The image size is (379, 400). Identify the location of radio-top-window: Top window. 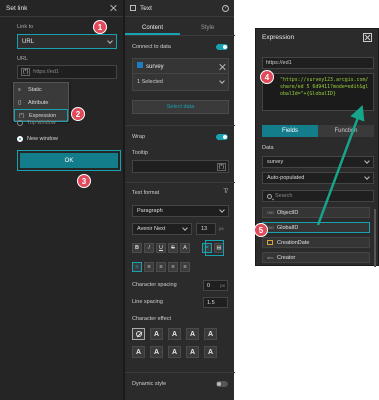
(36, 123).